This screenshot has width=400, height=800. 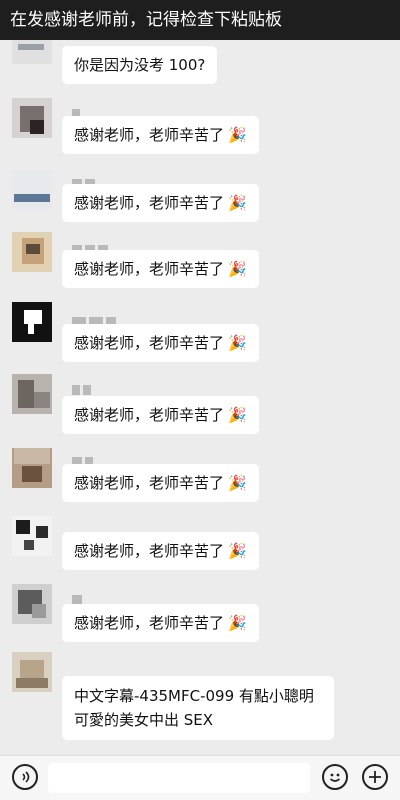 I want to click on plus-icon, so click(x=375, y=777).